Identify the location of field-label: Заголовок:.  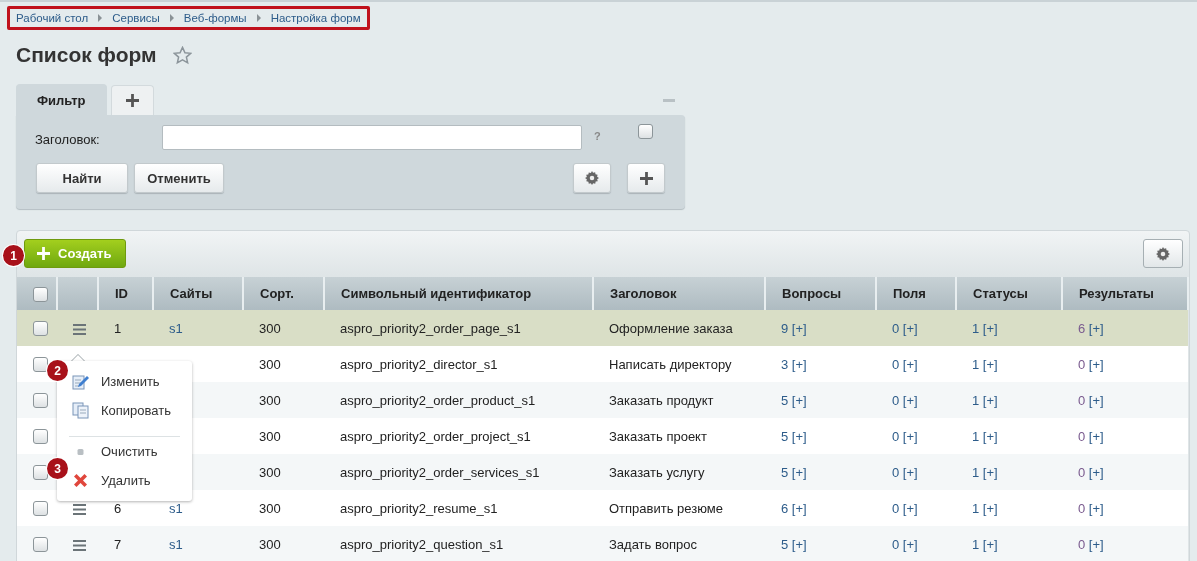
(67, 139).